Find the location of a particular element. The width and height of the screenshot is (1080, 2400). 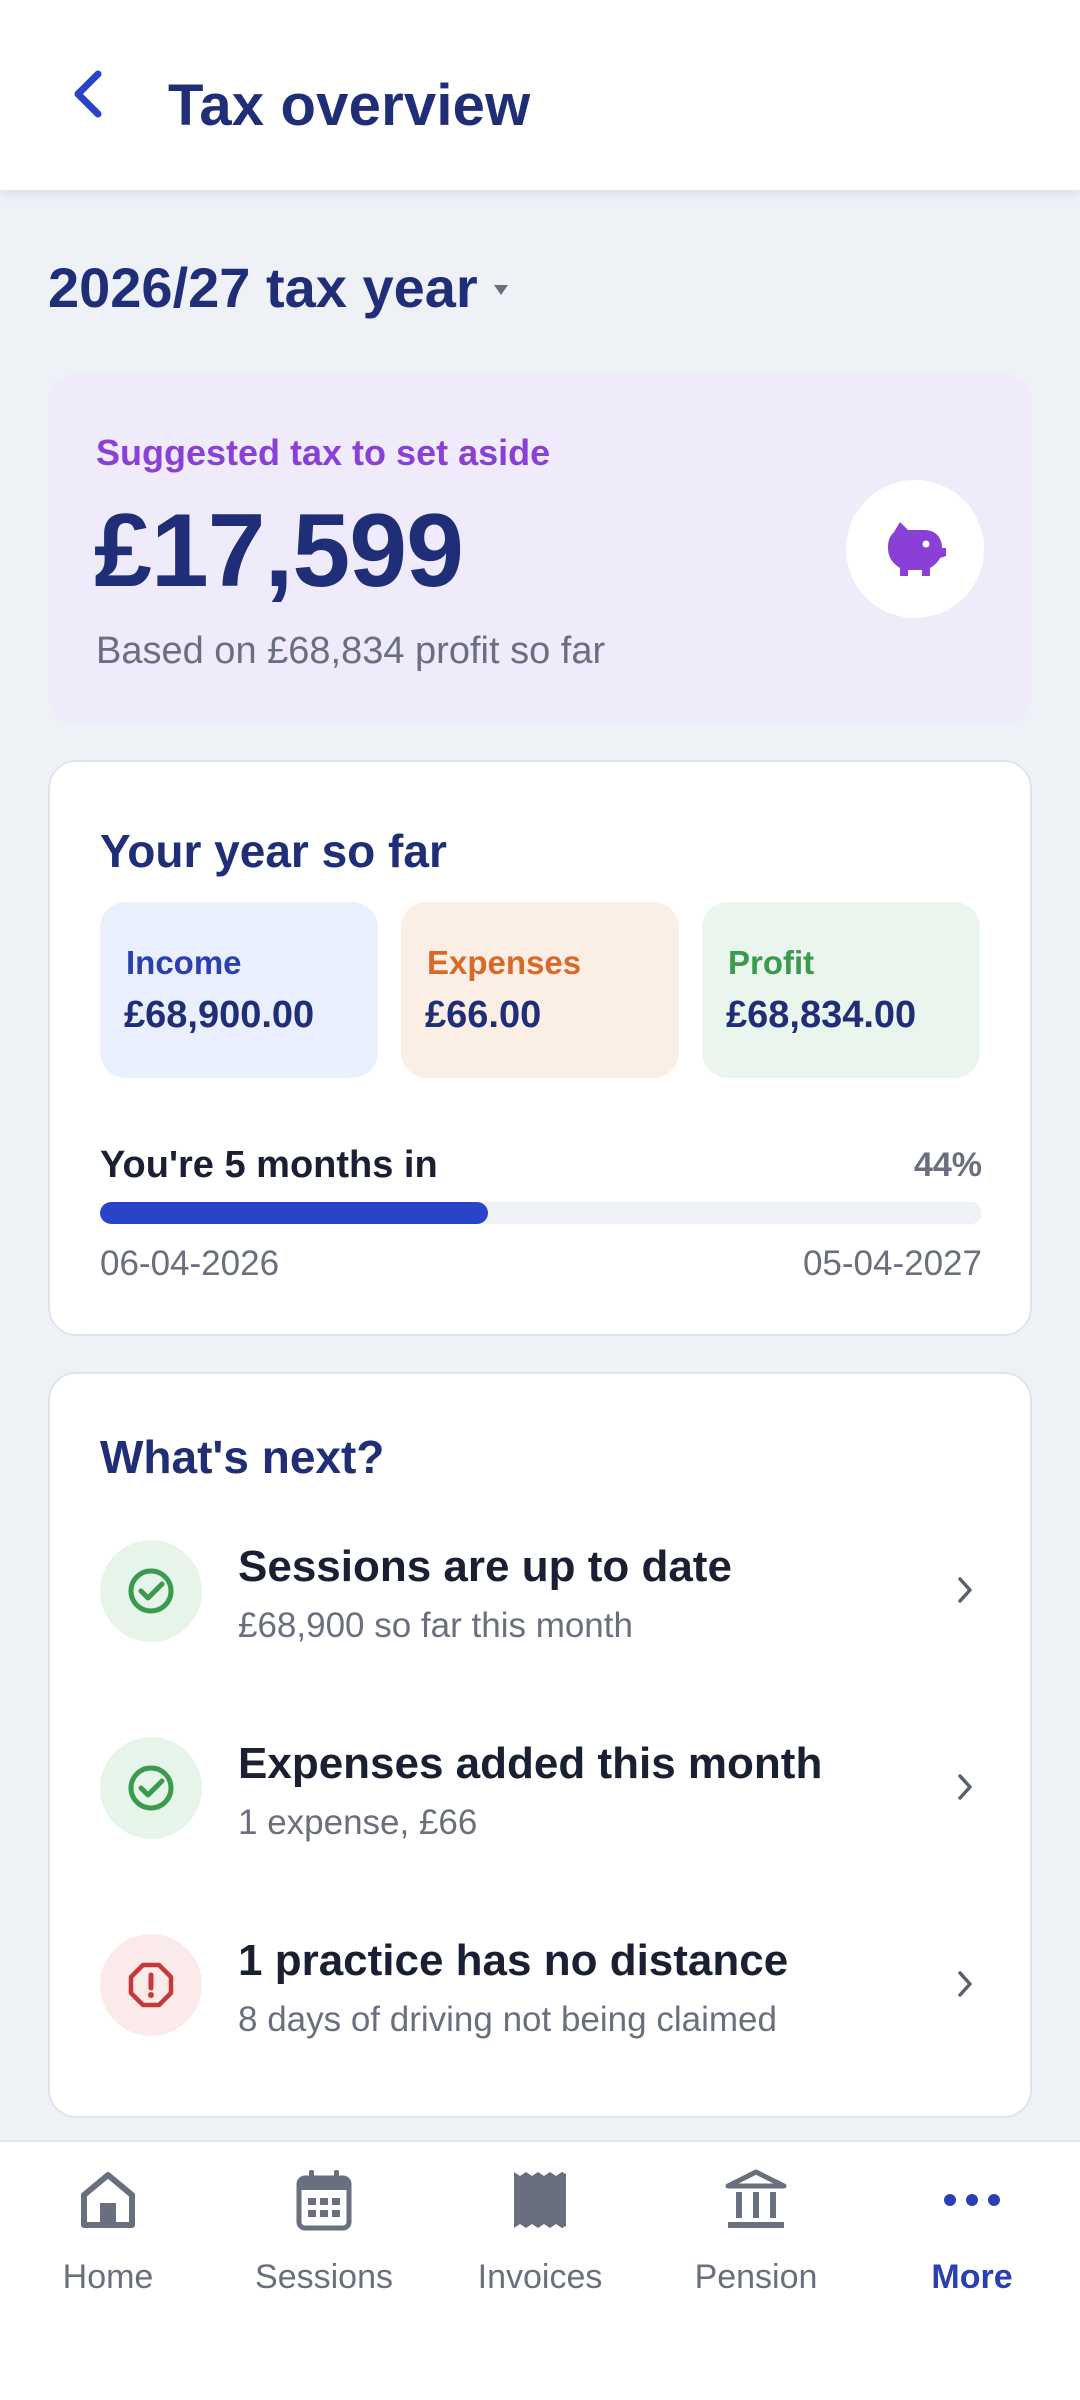

next-item-title: 1 practice has no distance is located at coordinates (513, 1960).